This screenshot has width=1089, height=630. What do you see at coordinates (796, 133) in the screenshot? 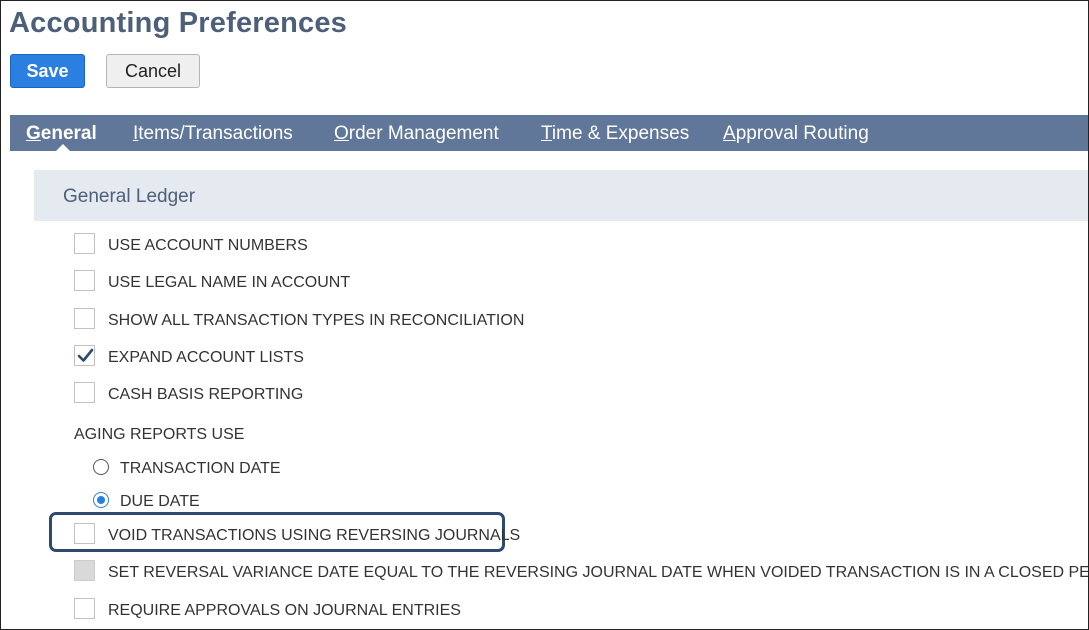
I see `tab-approval-routing: Approval Routing` at bounding box center [796, 133].